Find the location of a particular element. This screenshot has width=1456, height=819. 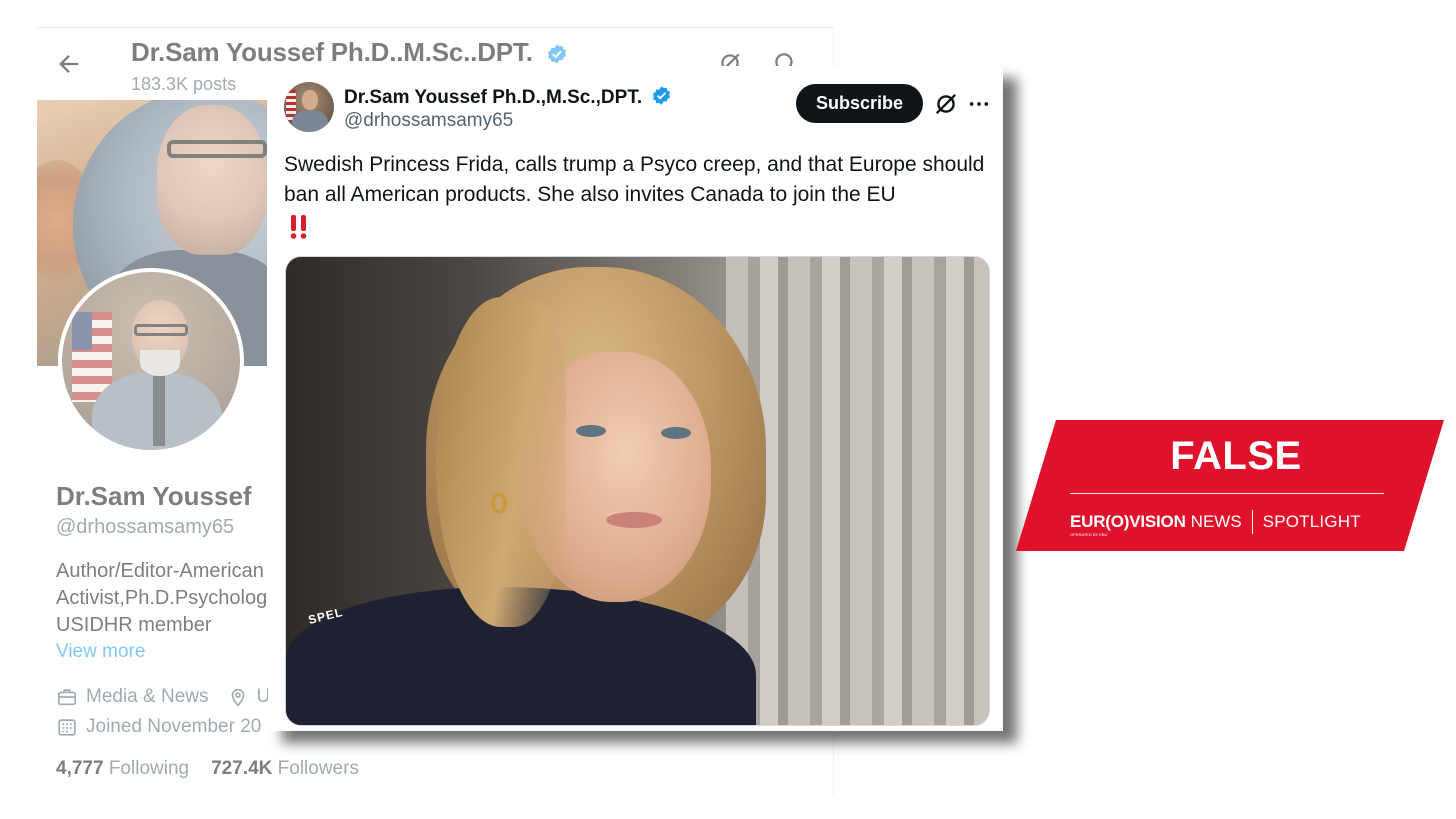

grok-icon is located at coordinates (946, 104).